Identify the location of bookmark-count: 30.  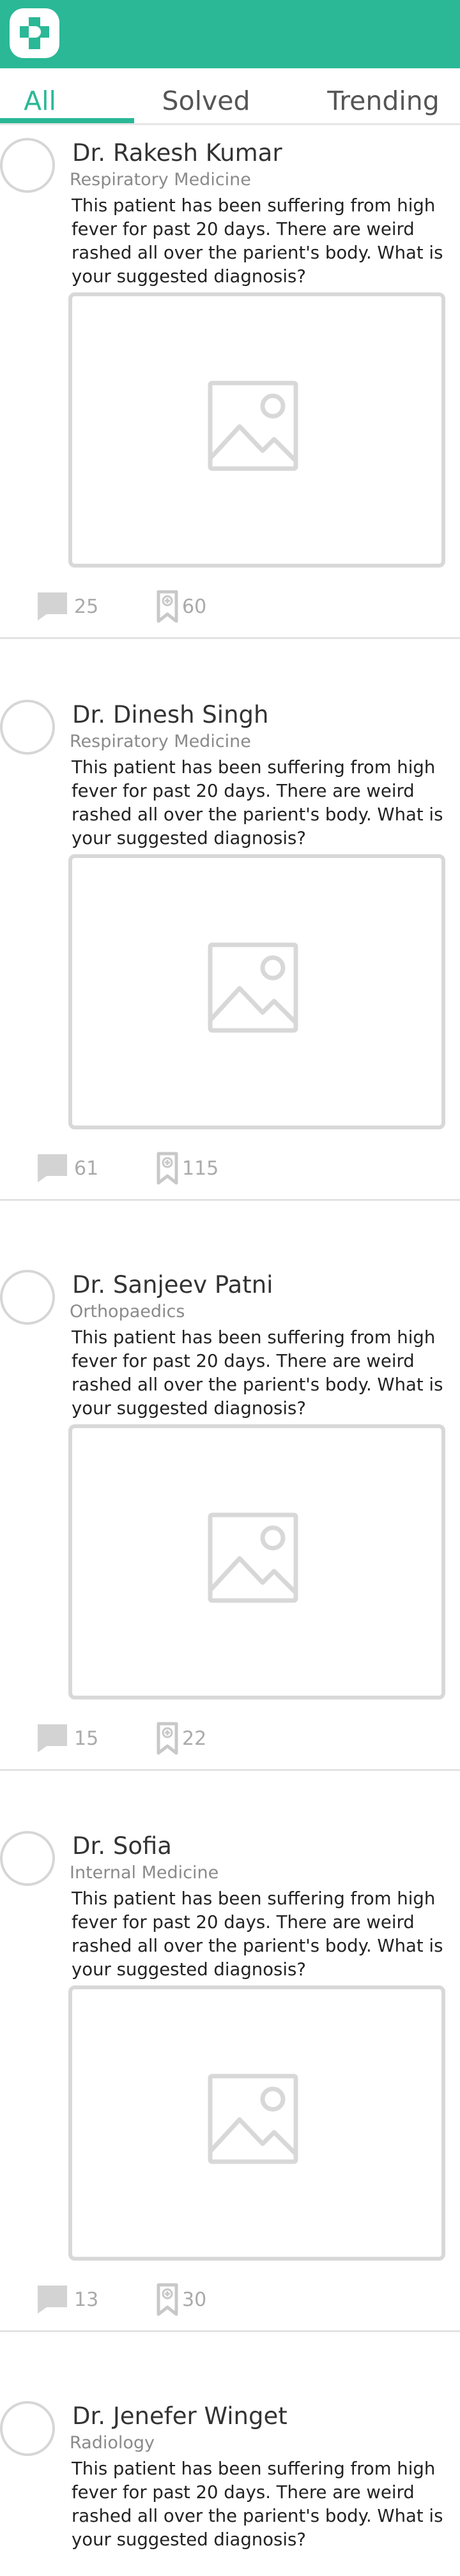
(194, 2300).